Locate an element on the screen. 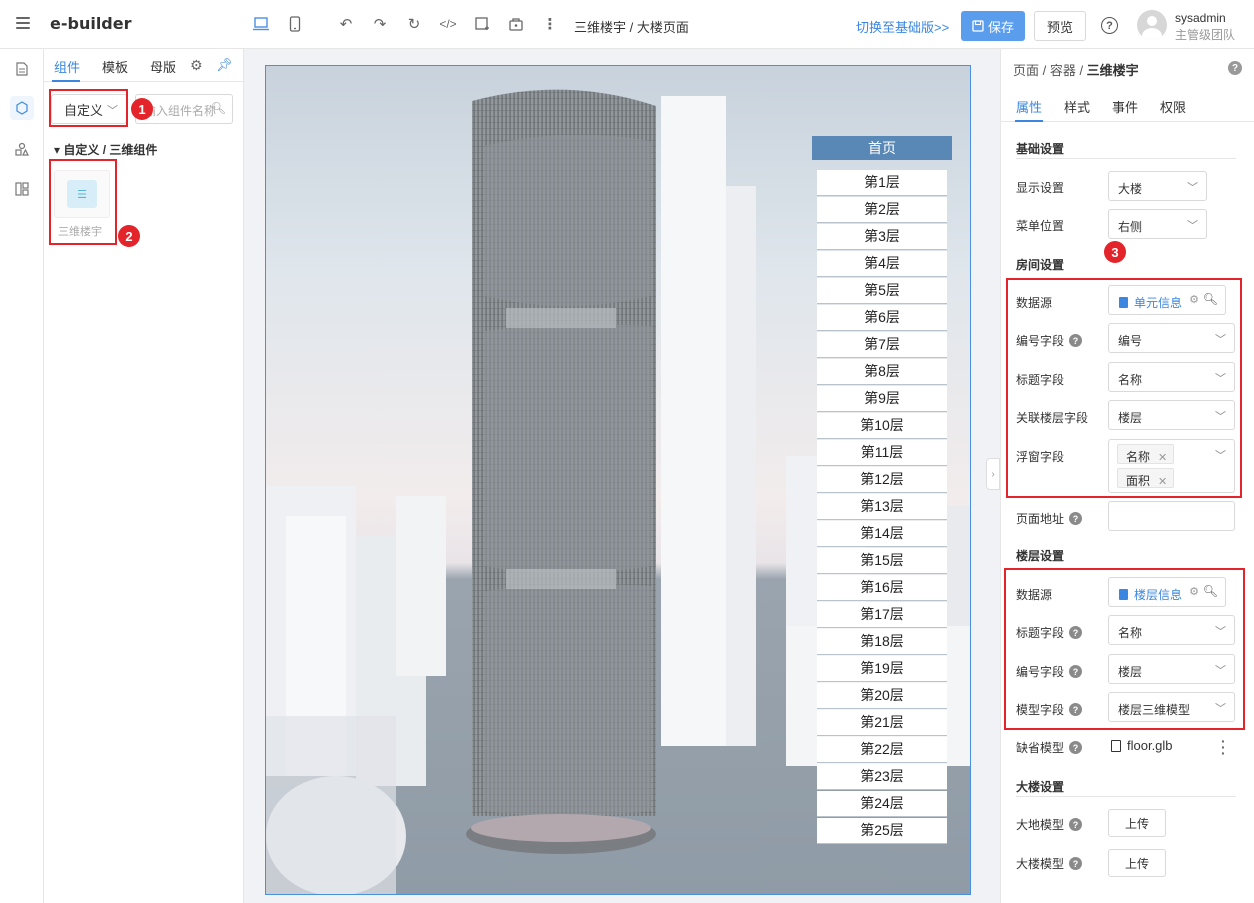  avatar is located at coordinates (1152, 25).